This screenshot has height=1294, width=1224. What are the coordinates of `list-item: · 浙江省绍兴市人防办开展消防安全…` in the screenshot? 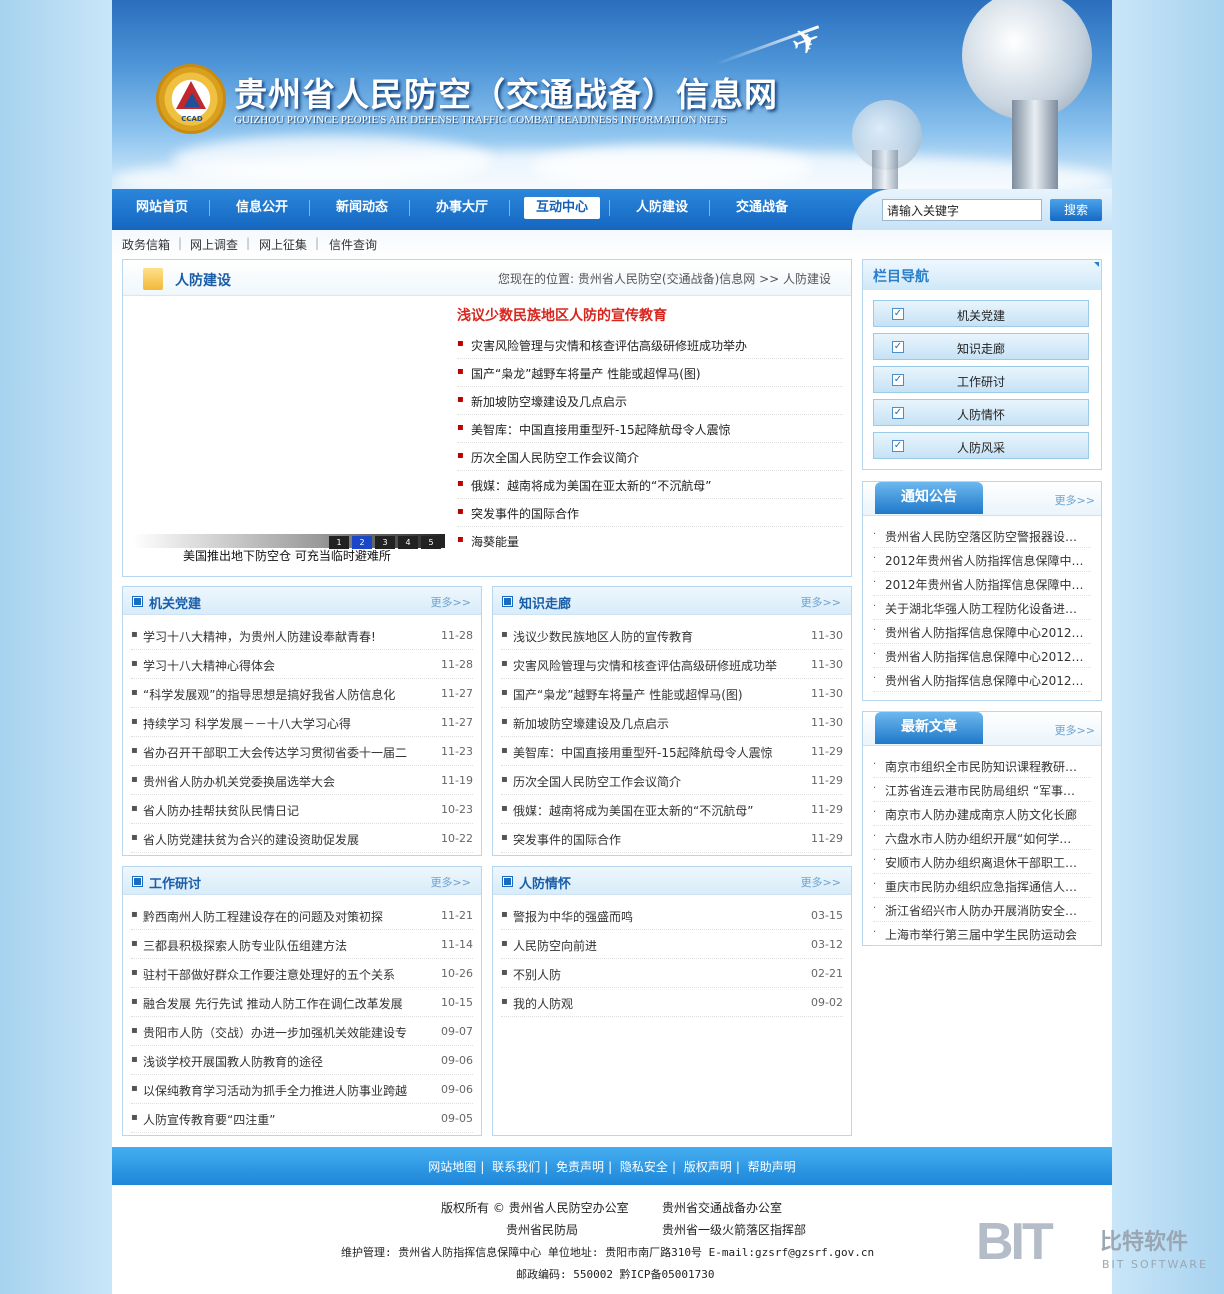 It's located at (982, 910).